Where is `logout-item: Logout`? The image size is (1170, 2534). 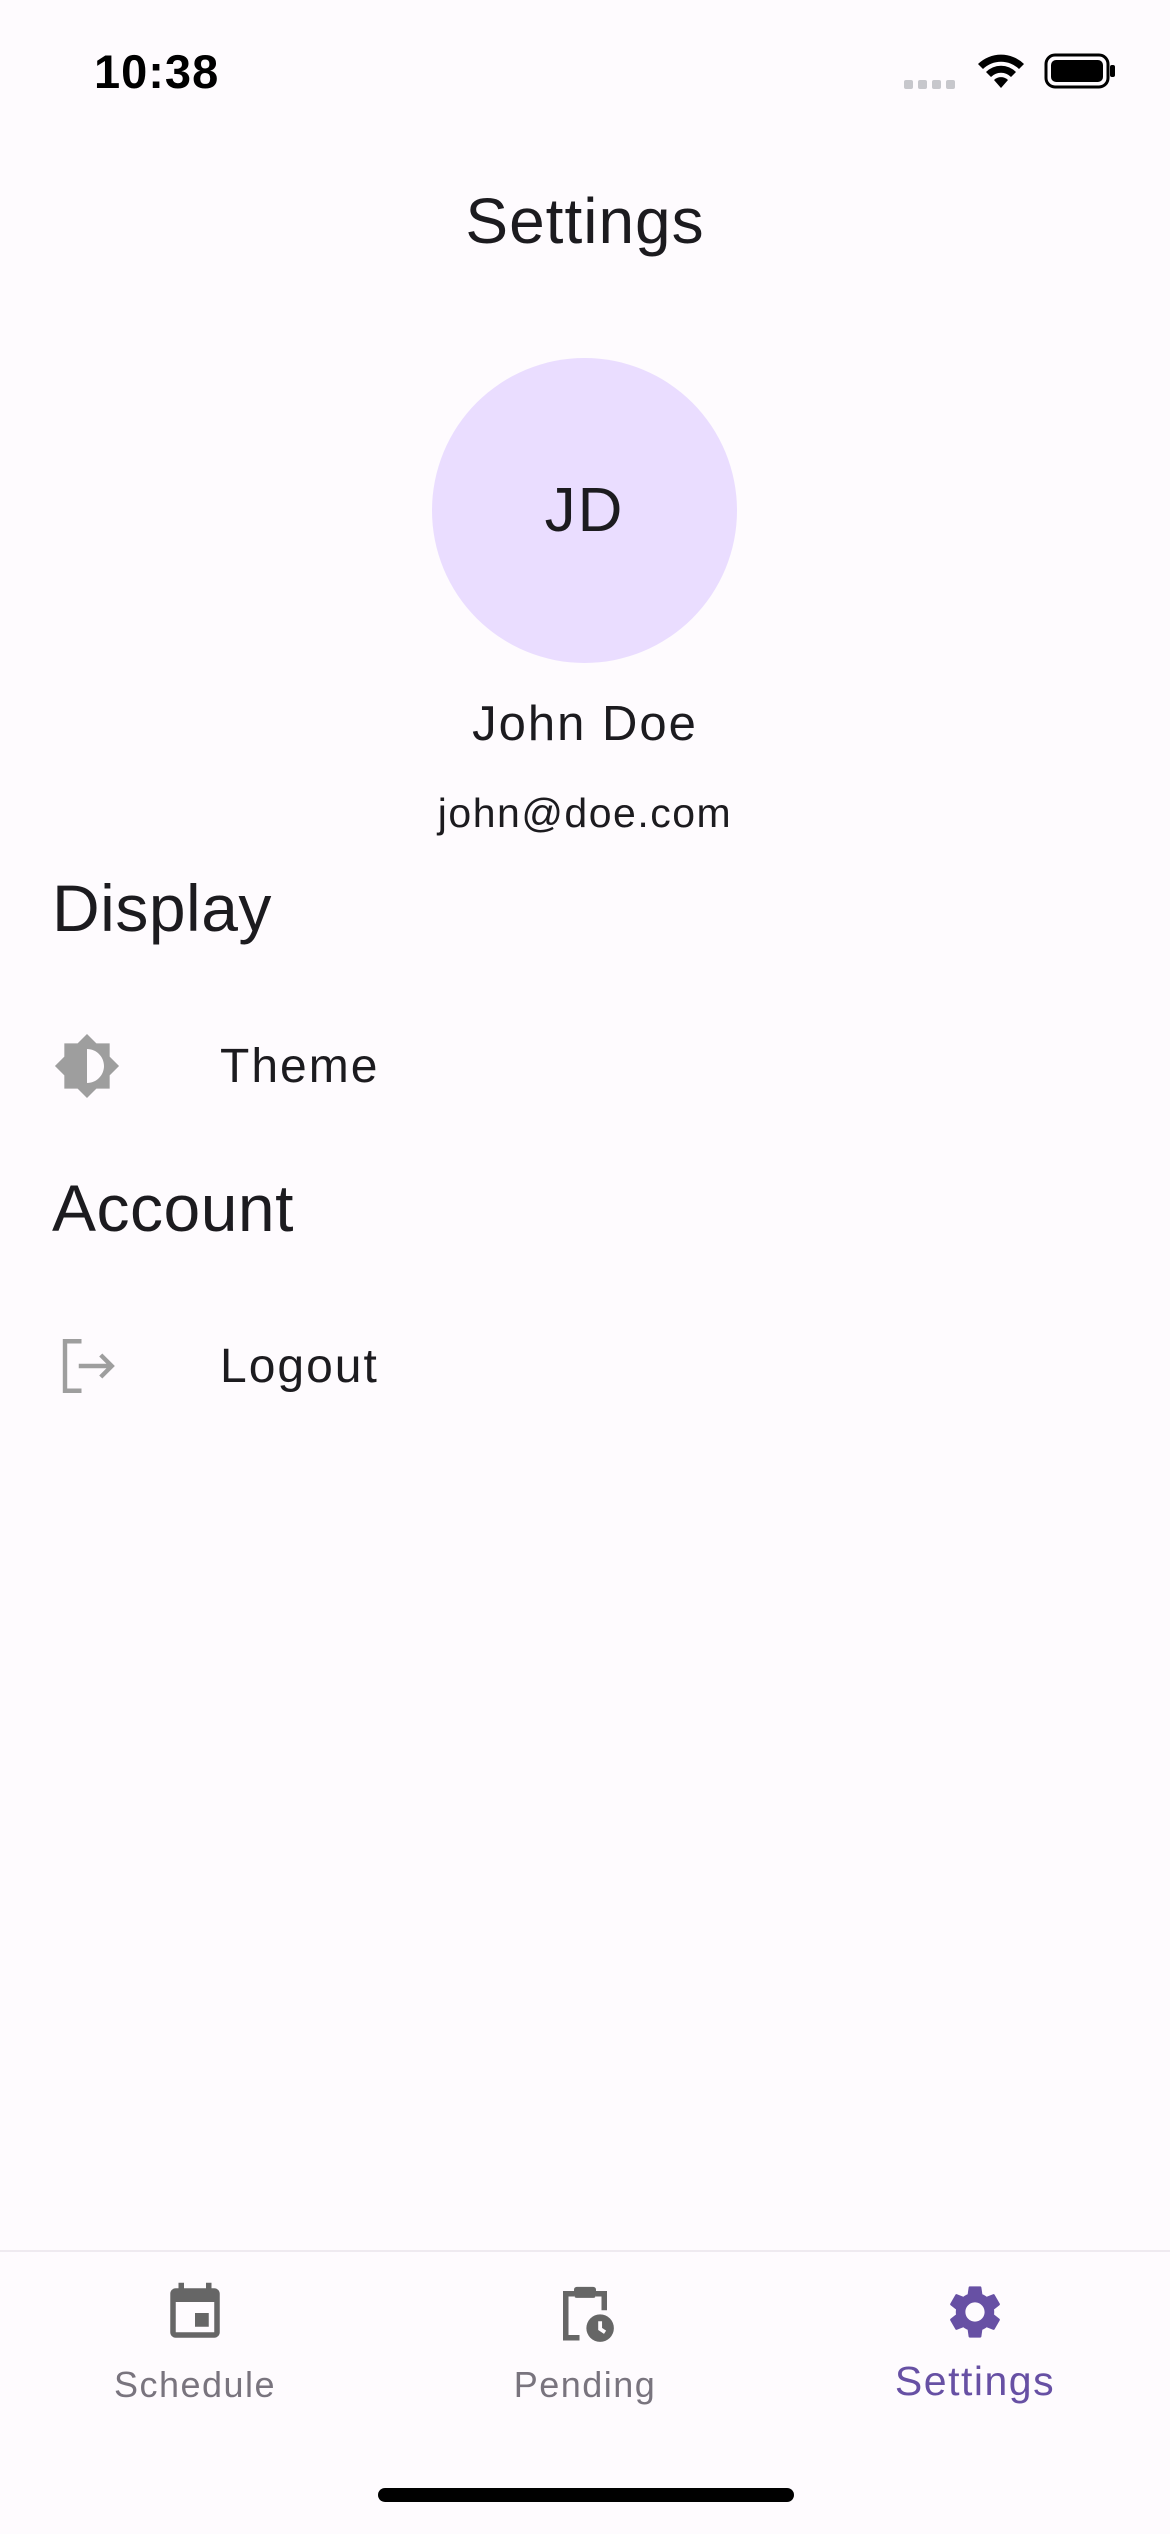
logout-item: Logout is located at coordinates (585, 1366).